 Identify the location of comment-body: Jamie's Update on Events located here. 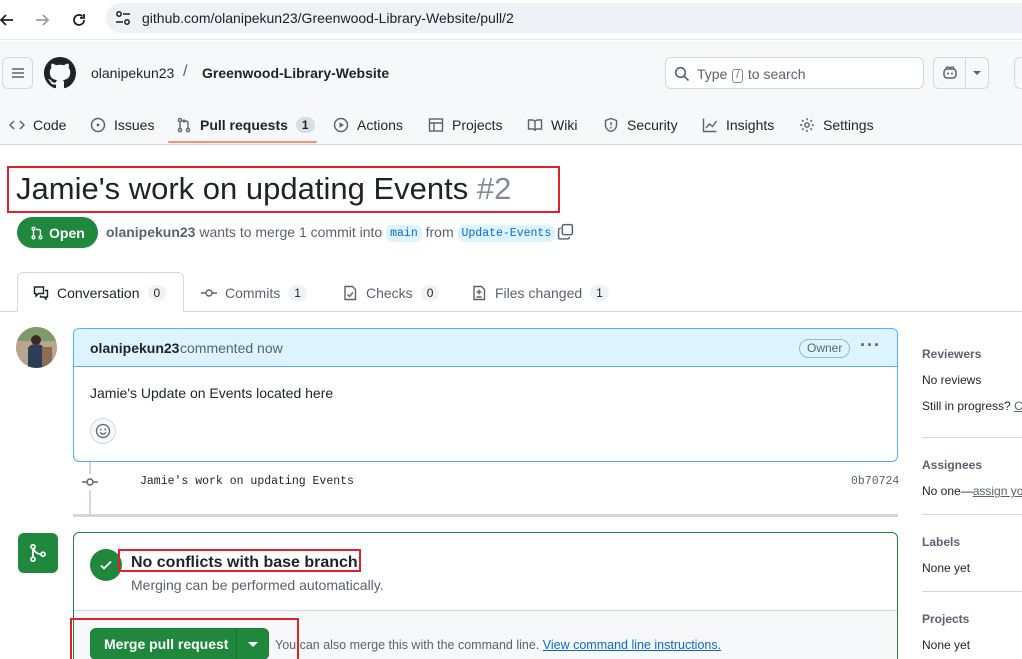
(212, 393).